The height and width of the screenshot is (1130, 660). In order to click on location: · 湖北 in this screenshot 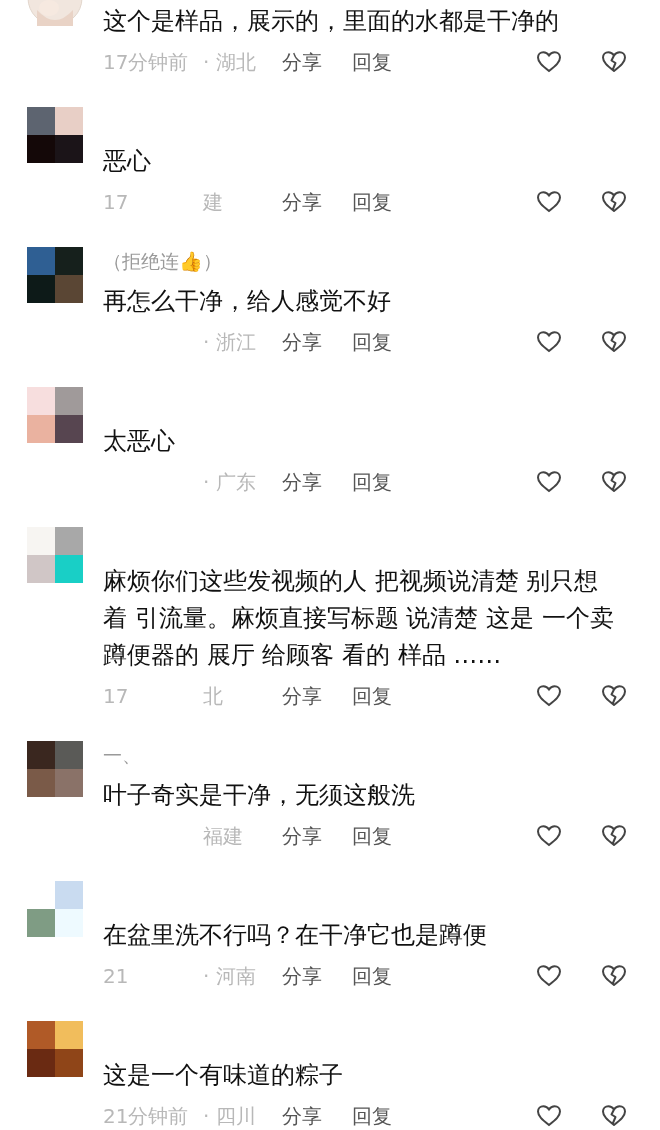, I will do `click(229, 62)`.